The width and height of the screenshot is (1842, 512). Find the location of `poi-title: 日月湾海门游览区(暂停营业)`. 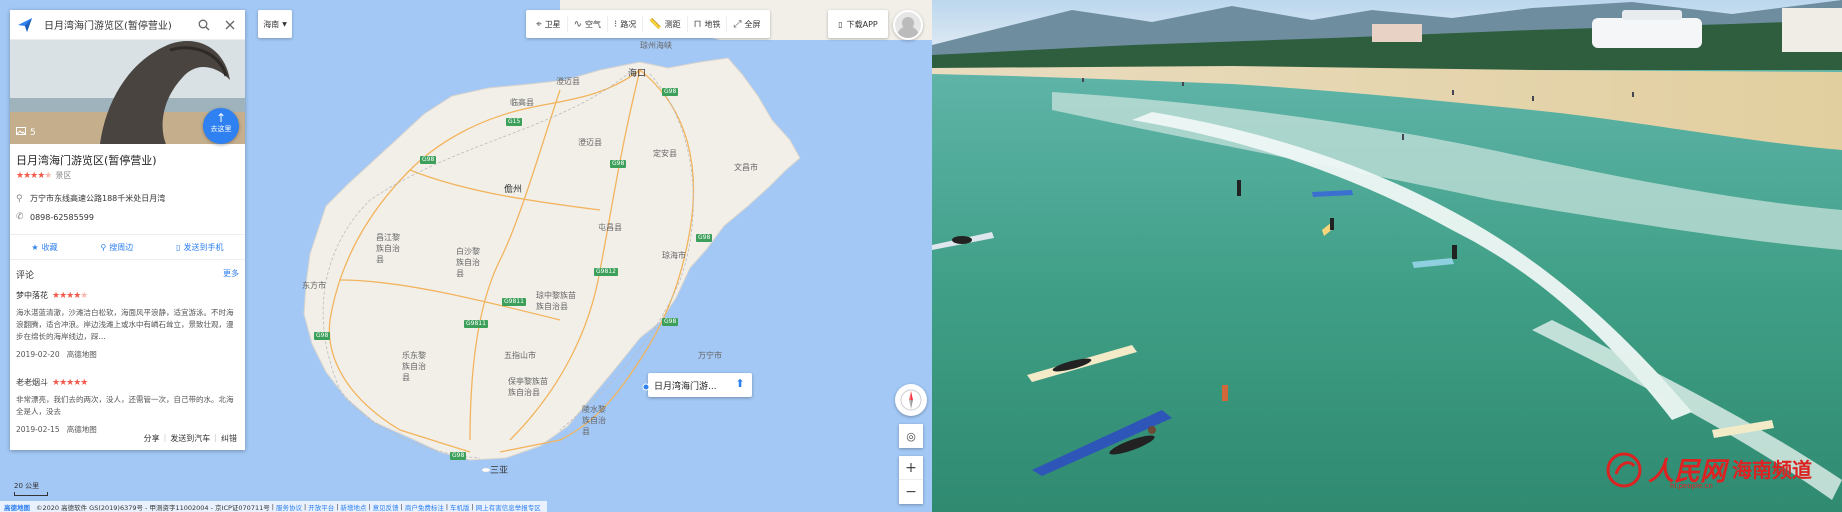

poi-title: 日月湾海门游览区(暂停营业) is located at coordinates (86, 160).